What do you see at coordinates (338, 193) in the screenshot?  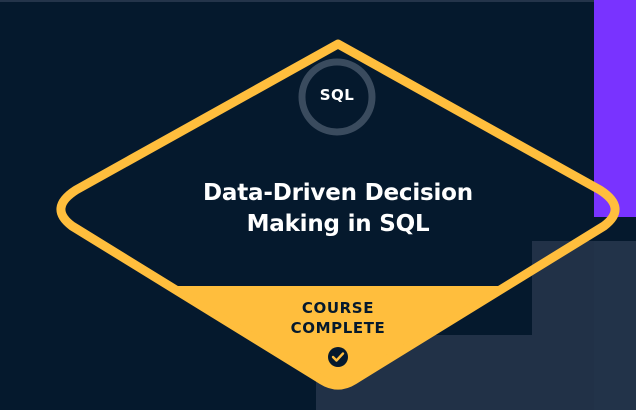 I see `course-title-line-1: Data-Driven Decision` at bounding box center [338, 193].